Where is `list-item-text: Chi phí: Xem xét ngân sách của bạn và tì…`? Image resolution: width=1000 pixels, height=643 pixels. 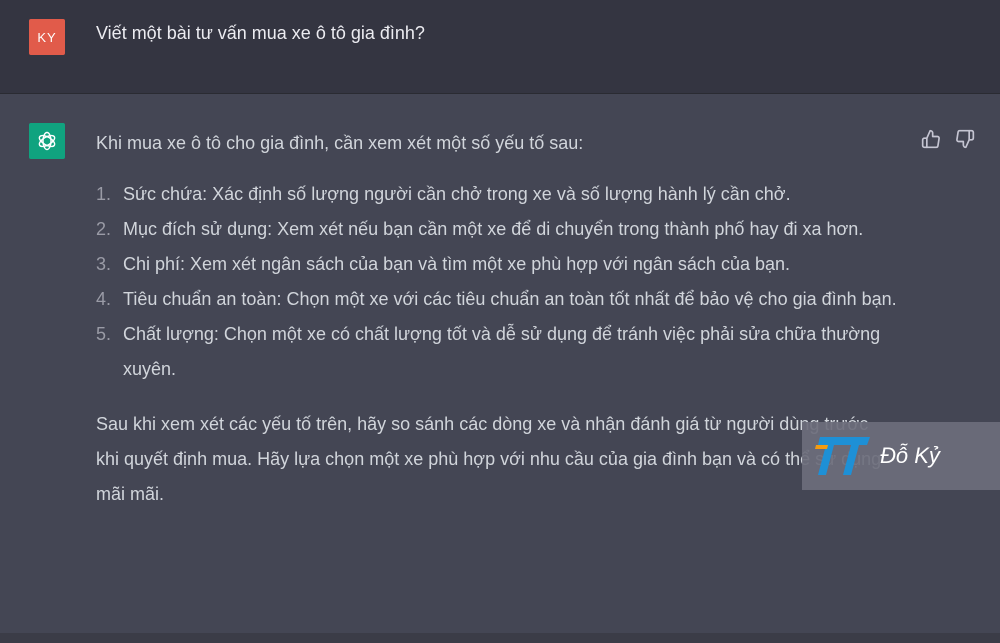
list-item-text: Chi phí: Xem xét ngân sách của bạn và tì… is located at coordinates (456, 264).